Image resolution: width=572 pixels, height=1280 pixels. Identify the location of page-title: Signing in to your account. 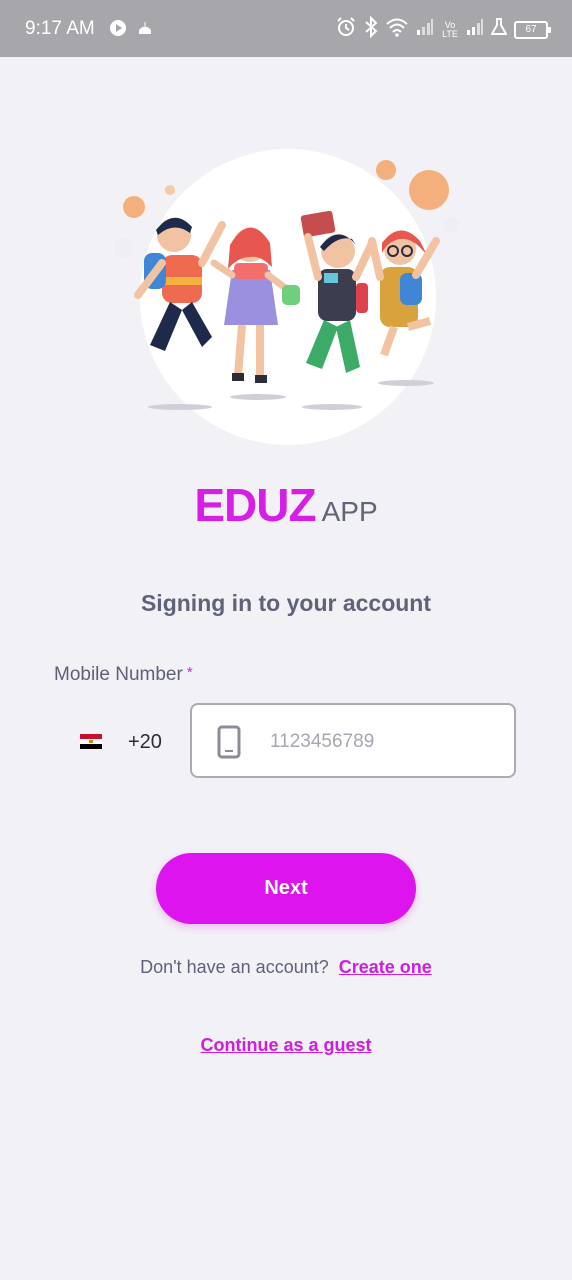
(286, 603).